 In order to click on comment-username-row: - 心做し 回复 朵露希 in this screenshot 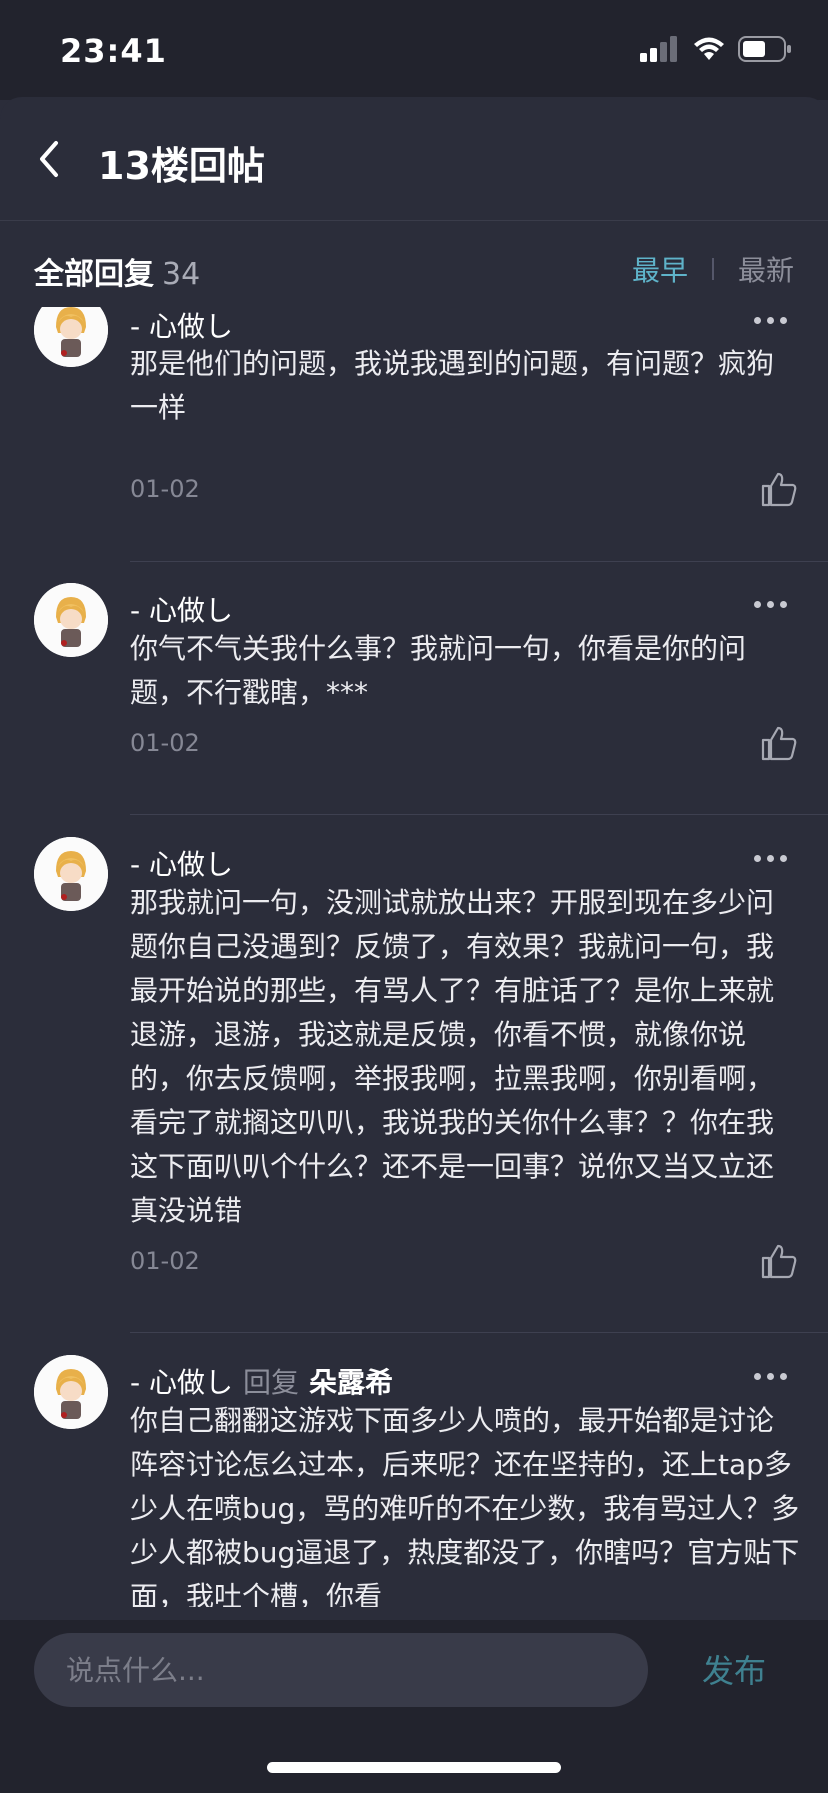, I will do `click(261, 1381)`.